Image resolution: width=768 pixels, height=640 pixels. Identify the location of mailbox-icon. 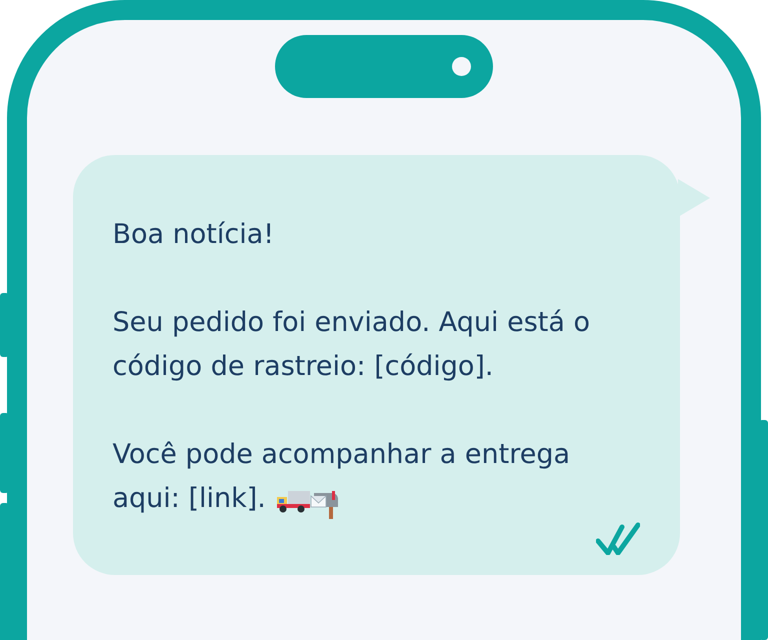
(325, 505).